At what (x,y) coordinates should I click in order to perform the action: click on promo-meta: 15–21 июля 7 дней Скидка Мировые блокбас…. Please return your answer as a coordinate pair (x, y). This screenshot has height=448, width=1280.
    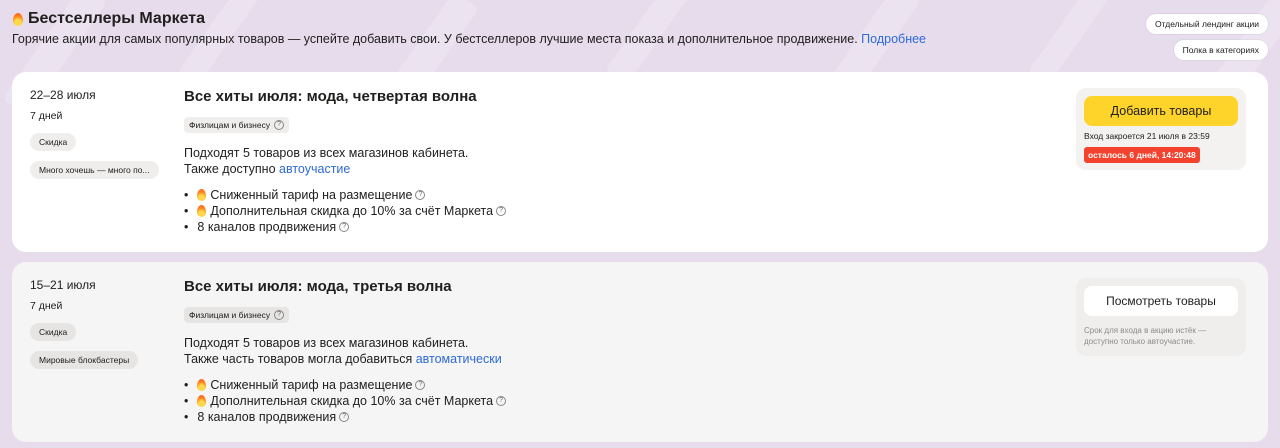
    Looking at the image, I should click on (105, 323).